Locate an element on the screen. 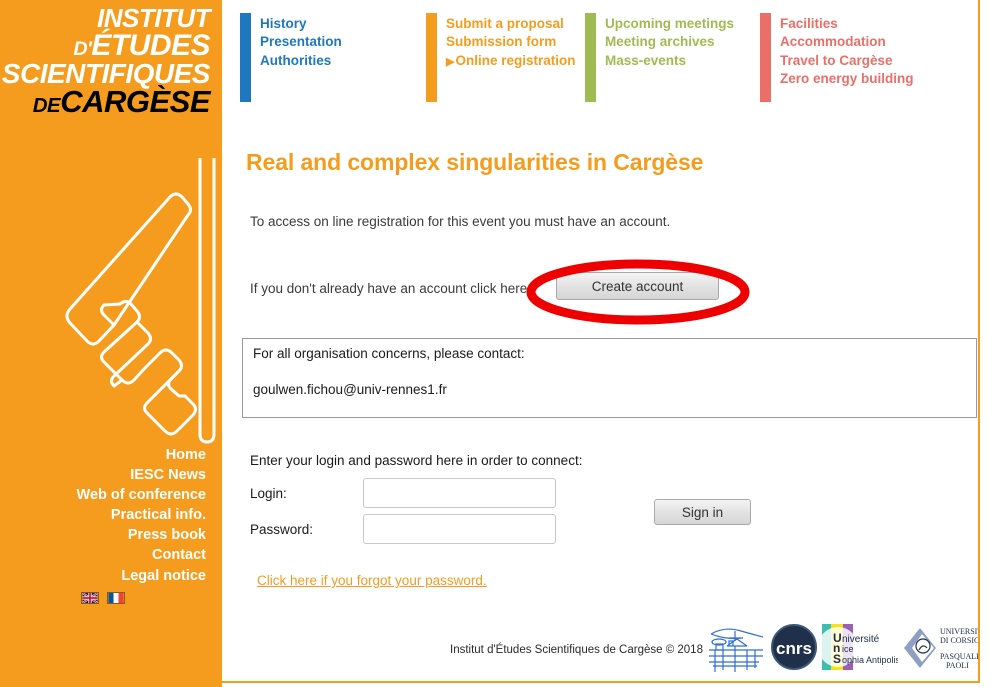  svg-text: PAOLI is located at coordinates (957, 665).